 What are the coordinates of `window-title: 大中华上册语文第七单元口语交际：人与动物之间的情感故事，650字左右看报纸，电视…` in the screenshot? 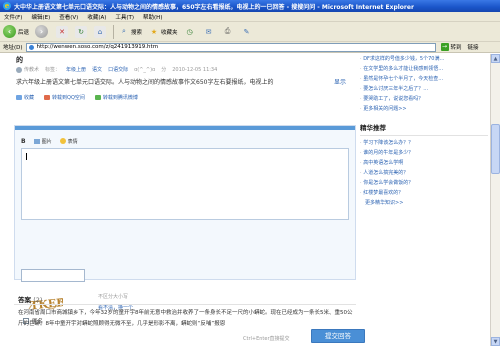 It's located at (214, 7).